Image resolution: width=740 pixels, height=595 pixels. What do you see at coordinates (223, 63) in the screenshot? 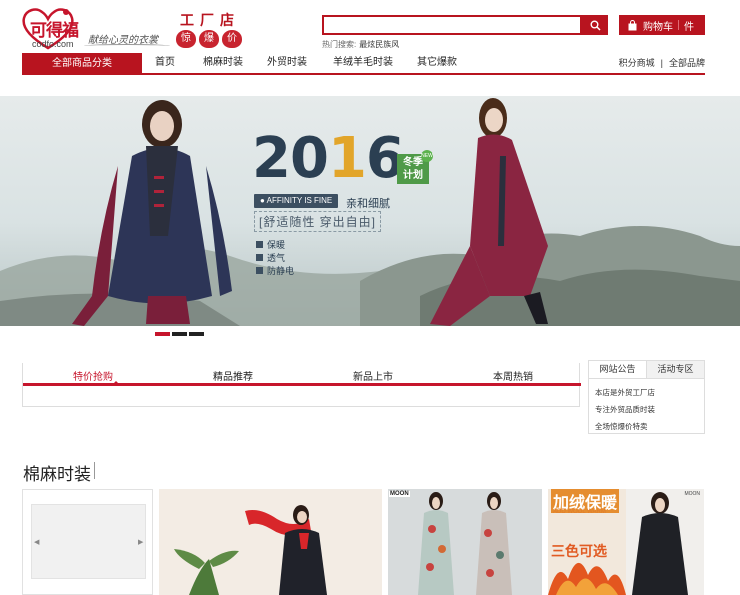
I see `nav-item-linen: 棉麻时装` at bounding box center [223, 63].